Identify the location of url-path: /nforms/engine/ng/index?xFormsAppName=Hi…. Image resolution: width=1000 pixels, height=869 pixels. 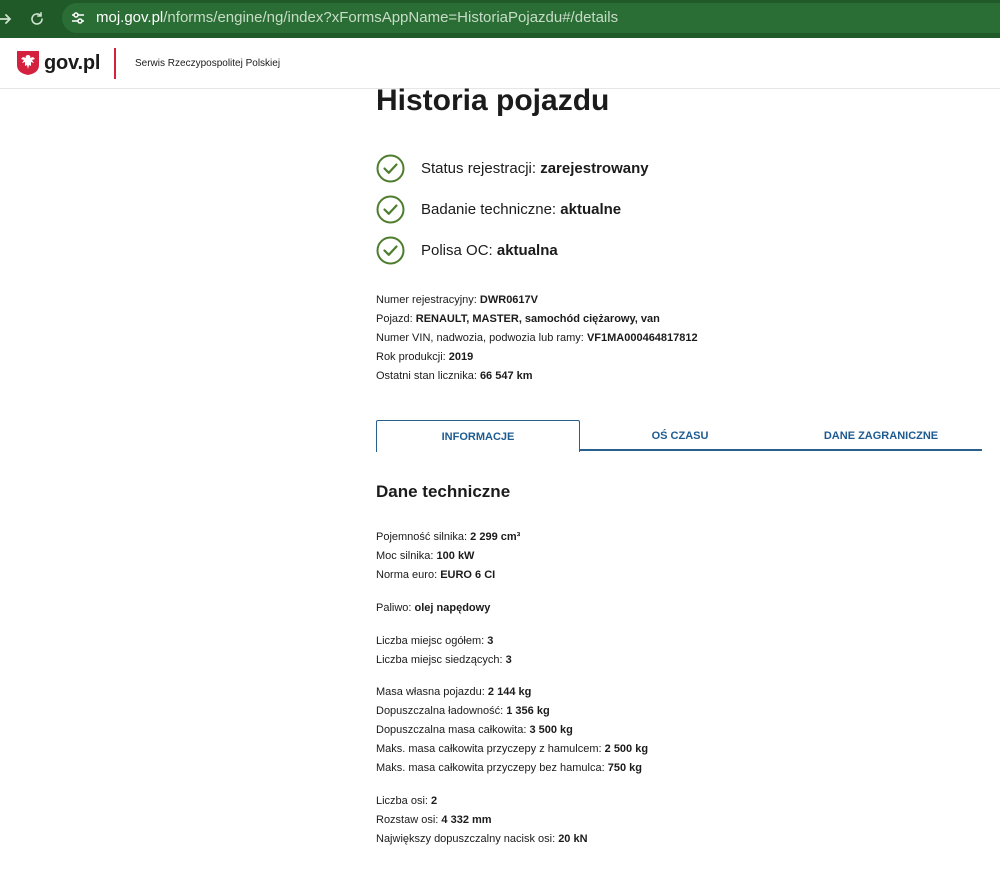
(391, 17).